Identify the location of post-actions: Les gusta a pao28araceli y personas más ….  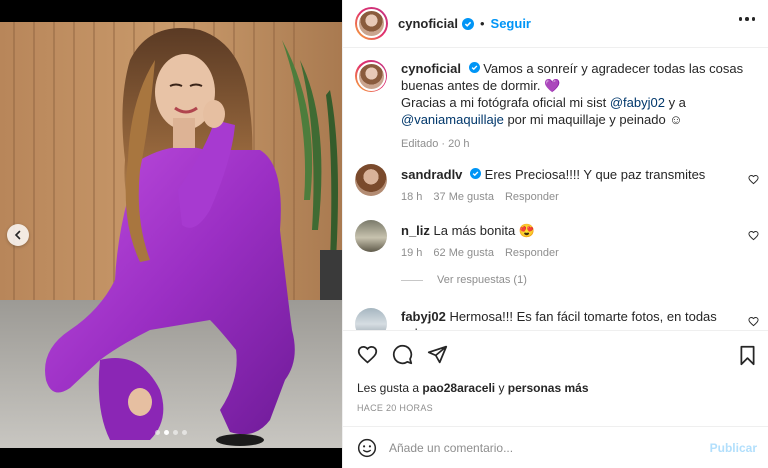
(555, 375).